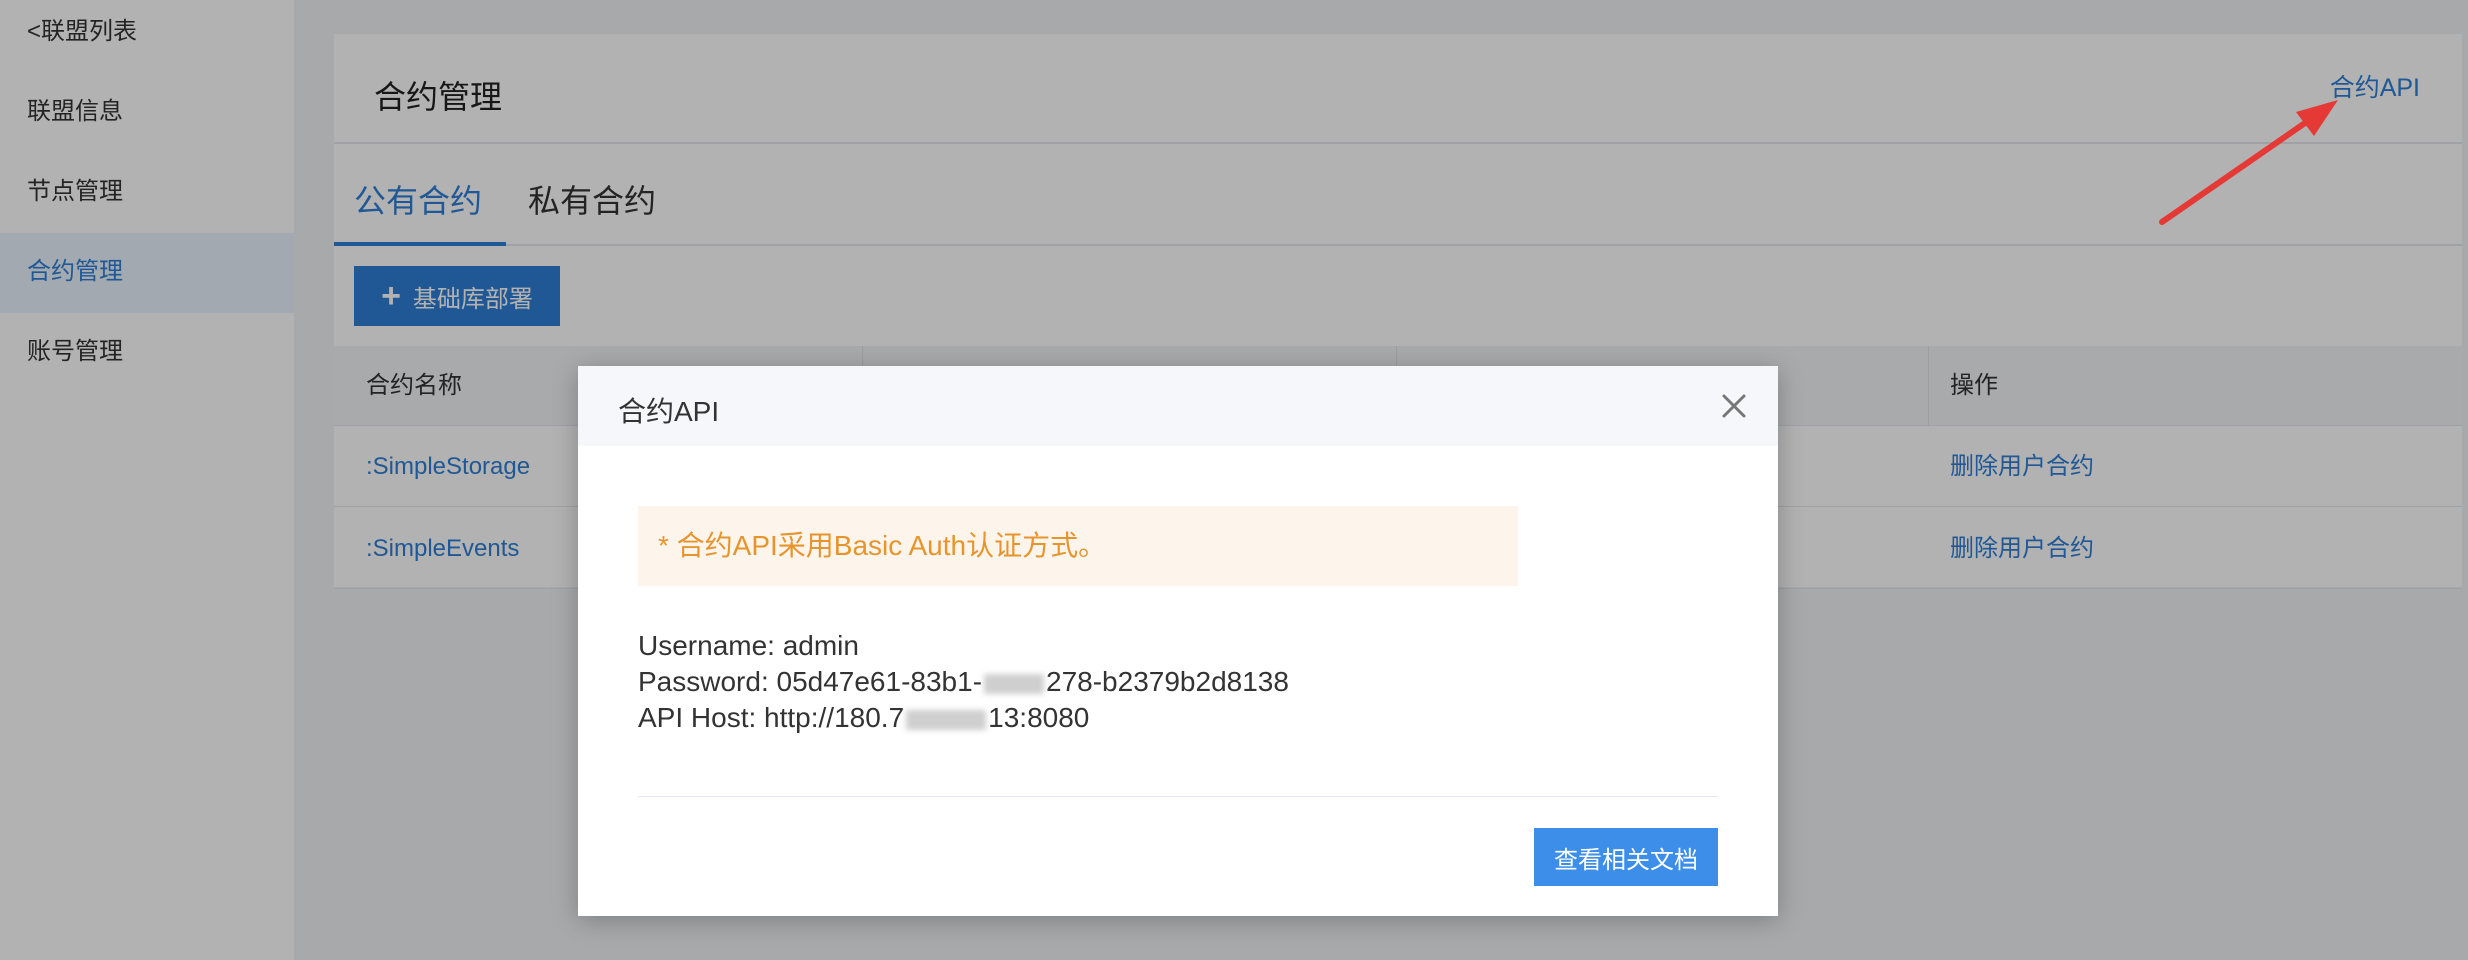 The height and width of the screenshot is (960, 2468). Describe the element at coordinates (1039, 717) in the screenshot. I see `host-suffix: 13:8080` at that location.